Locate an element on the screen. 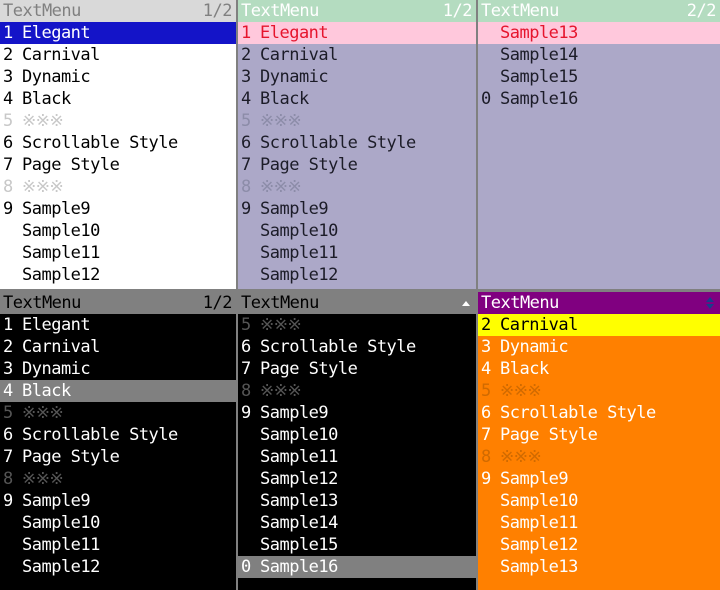  menu-item-label: Sample10 is located at coordinates (299, 435).